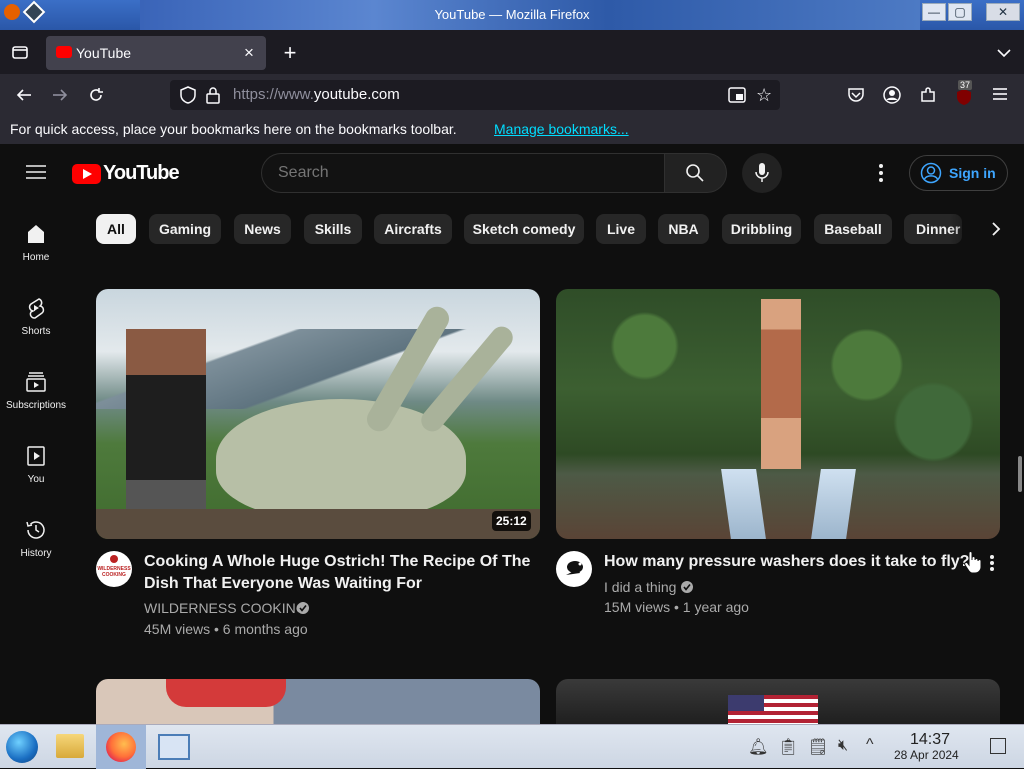  I want to click on close-window-button: ✕, so click(1003, 12).